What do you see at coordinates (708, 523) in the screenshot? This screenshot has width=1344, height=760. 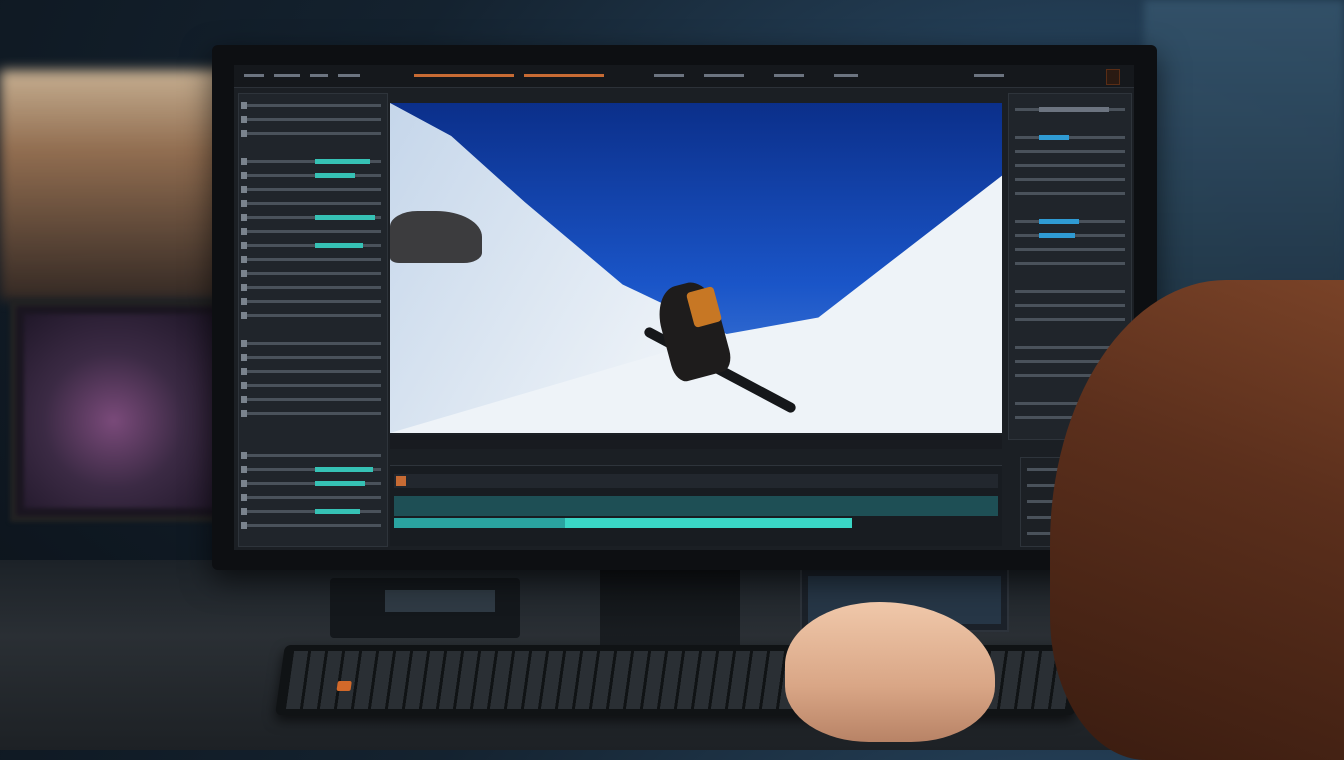 I see `timeline-clip-selected` at bounding box center [708, 523].